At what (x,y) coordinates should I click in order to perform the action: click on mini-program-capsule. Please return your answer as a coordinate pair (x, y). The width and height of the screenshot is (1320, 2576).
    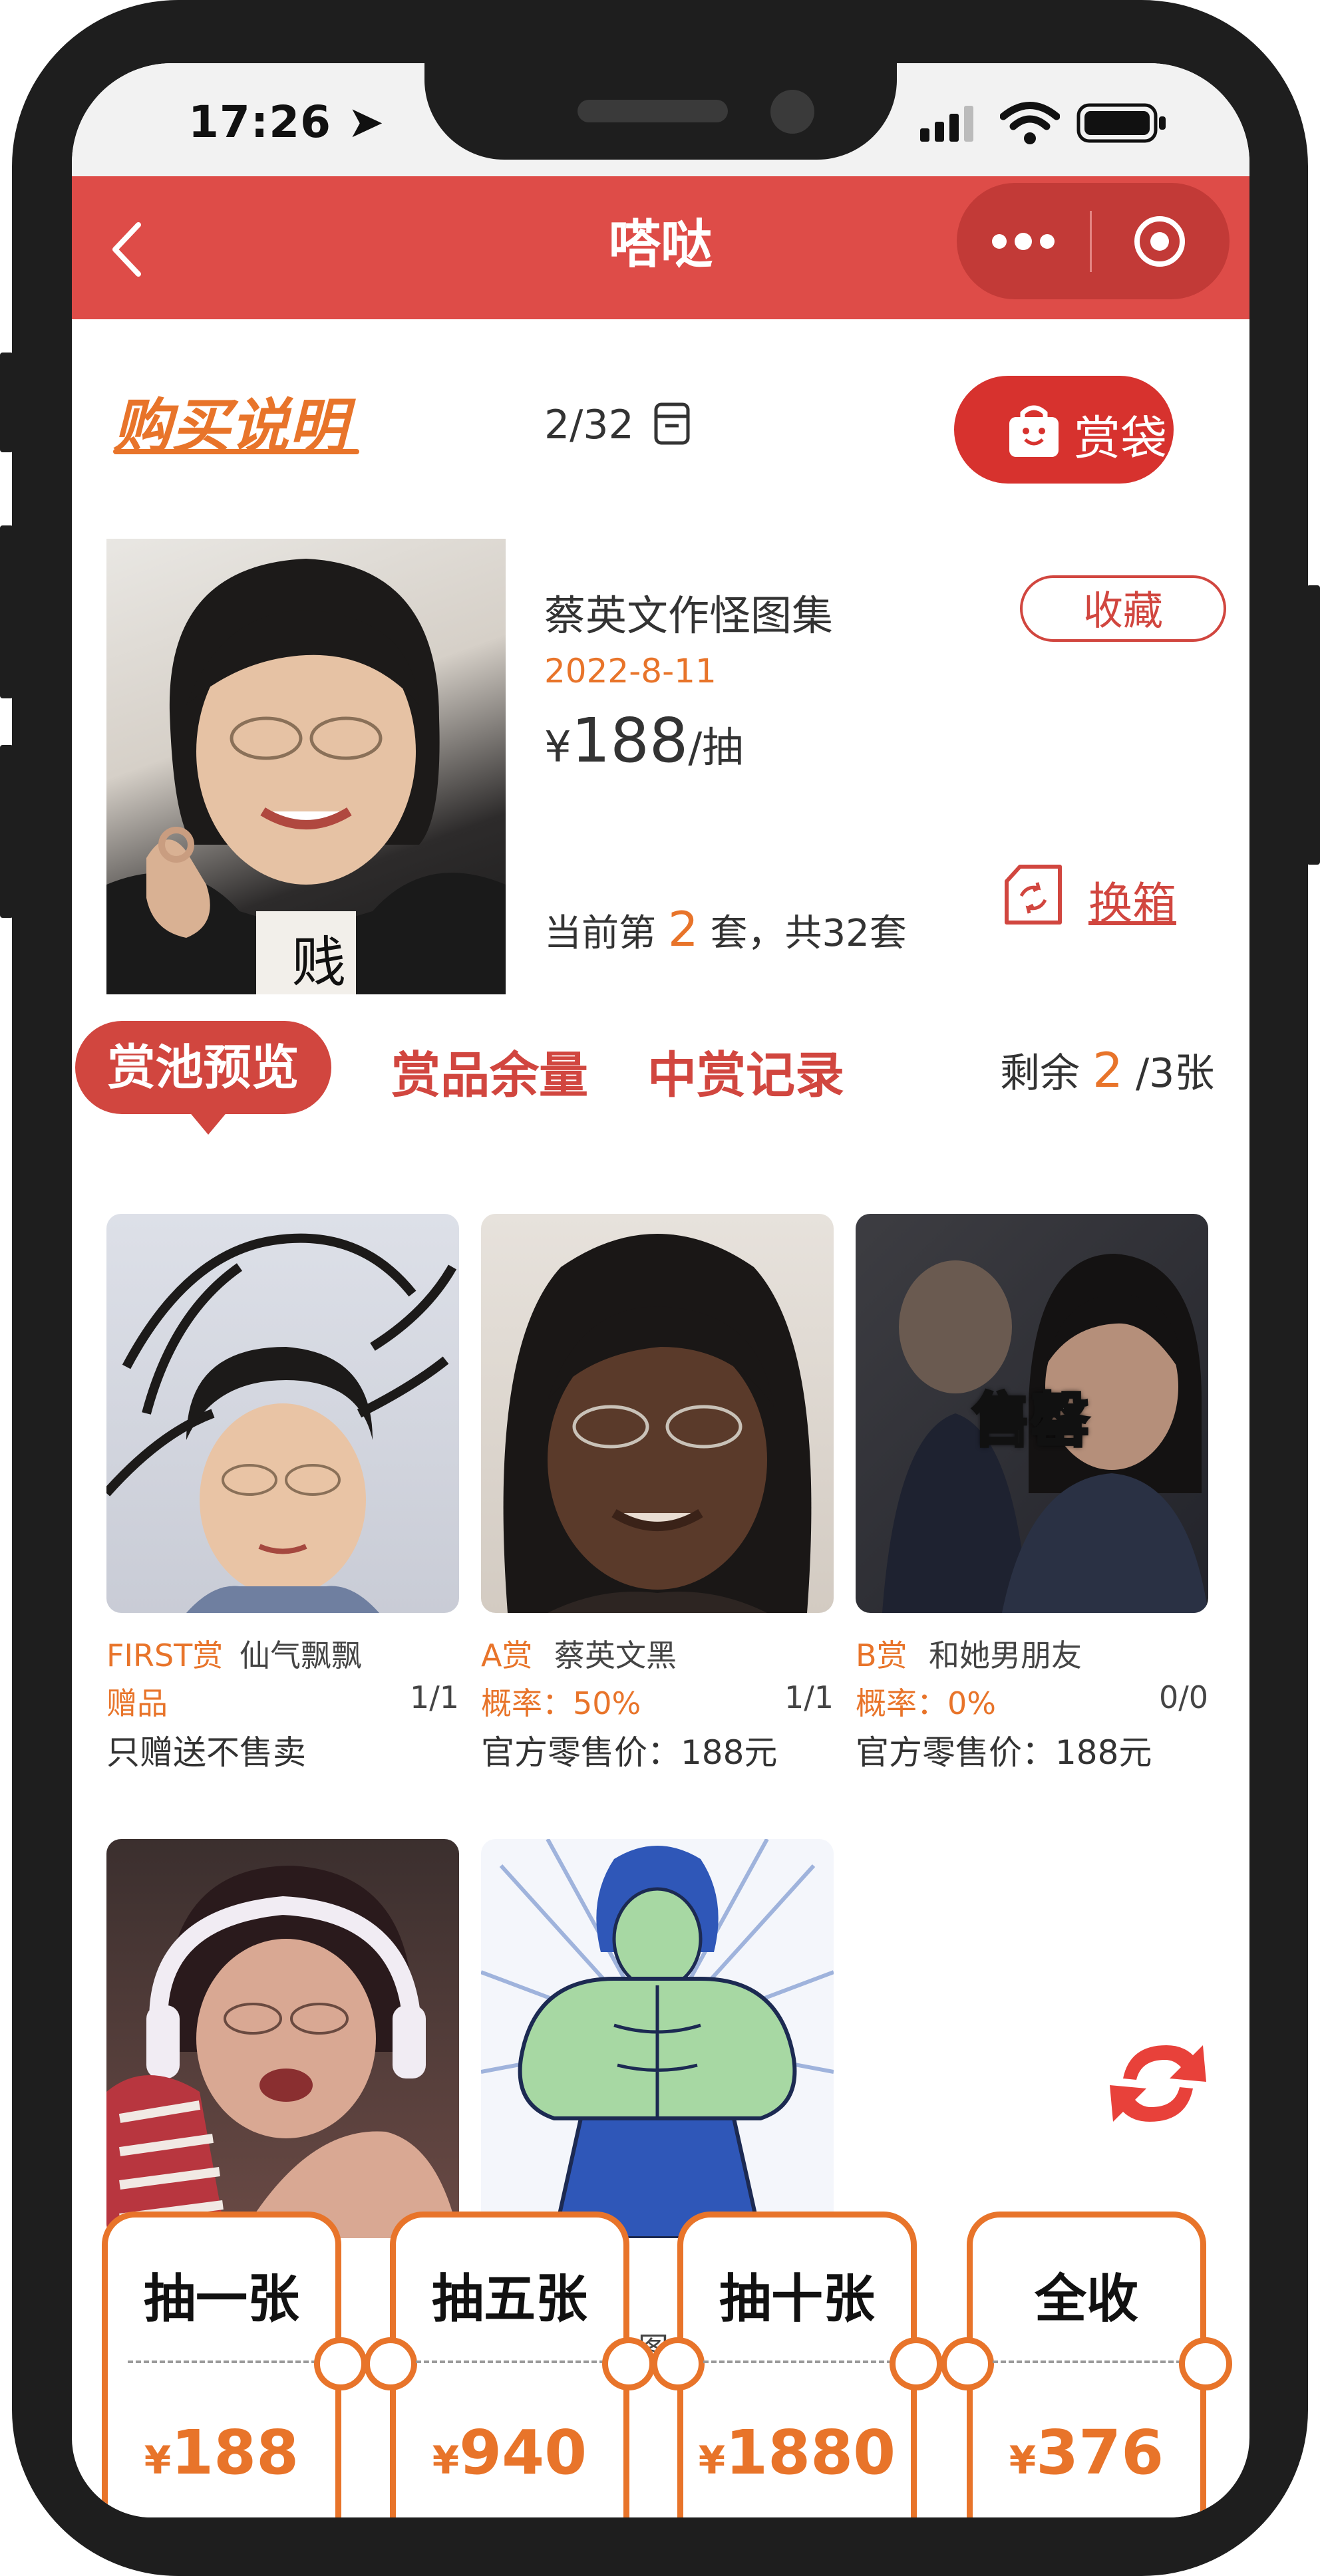
    Looking at the image, I should click on (1093, 241).